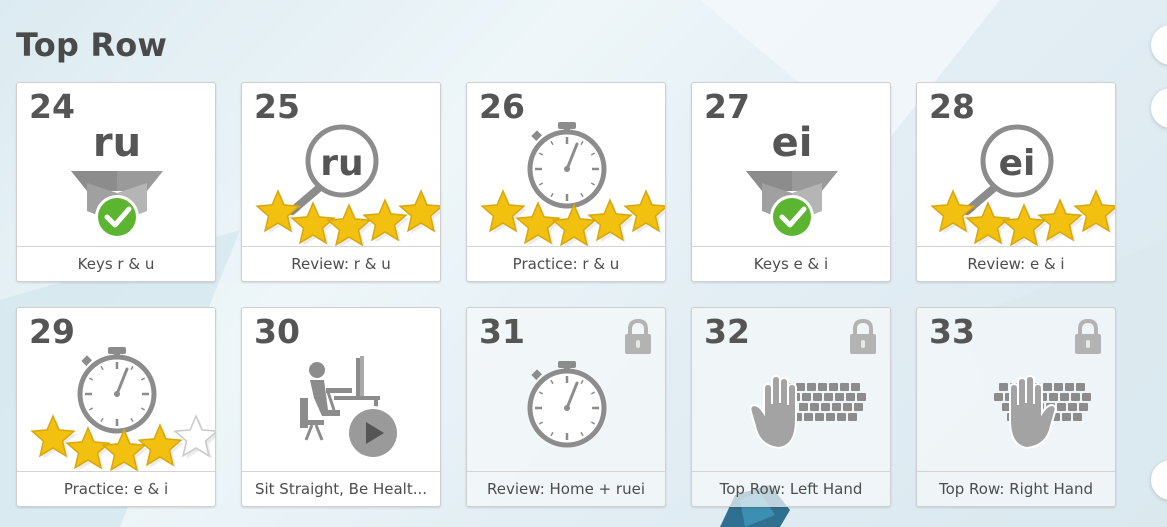 The height and width of the screenshot is (527, 1167). Describe the element at coordinates (952, 106) in the screenshot. I see `lesson-number: 28` at that location.